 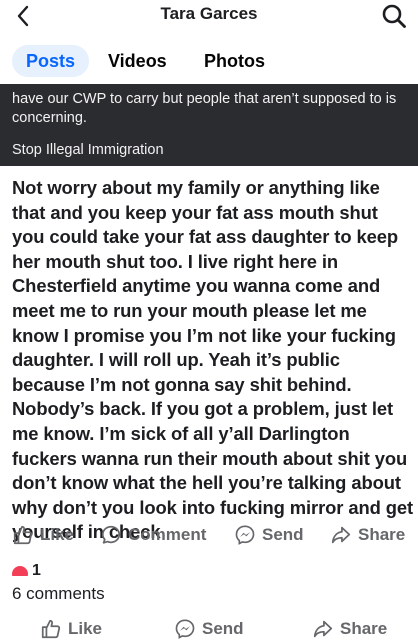 I want to click on page-title: Tara Garces, so click(x=209, y=13).